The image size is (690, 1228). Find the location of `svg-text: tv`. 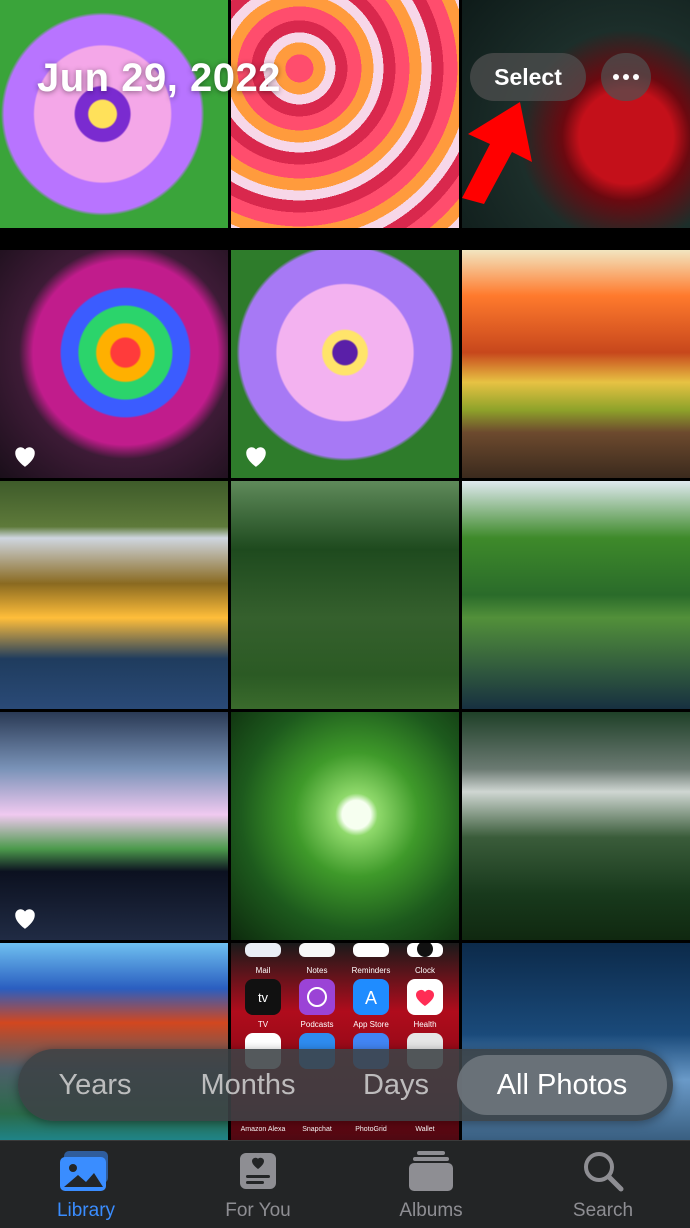

svg-text: tv is located at coordinates (263, 997).